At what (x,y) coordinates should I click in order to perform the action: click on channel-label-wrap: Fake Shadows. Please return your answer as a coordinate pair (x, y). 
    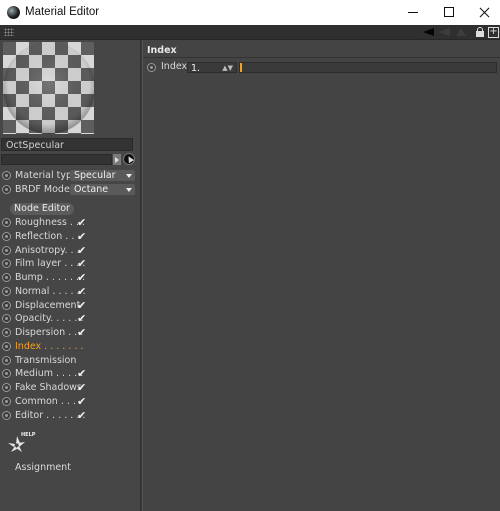
    Looking at the image, I should click on (48, 387).